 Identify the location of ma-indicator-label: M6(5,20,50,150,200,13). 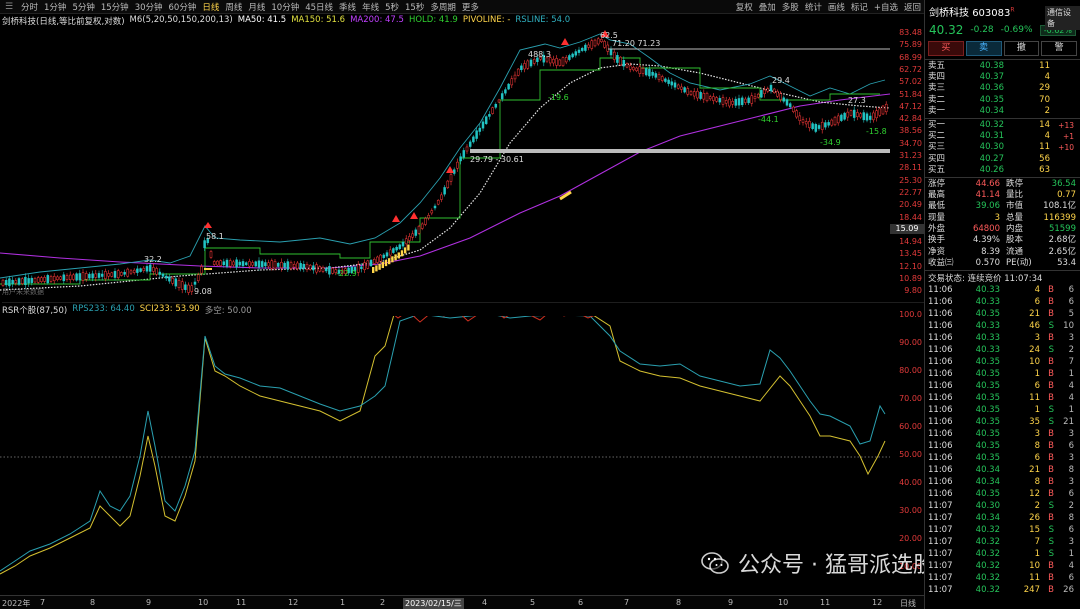
(181, 21).